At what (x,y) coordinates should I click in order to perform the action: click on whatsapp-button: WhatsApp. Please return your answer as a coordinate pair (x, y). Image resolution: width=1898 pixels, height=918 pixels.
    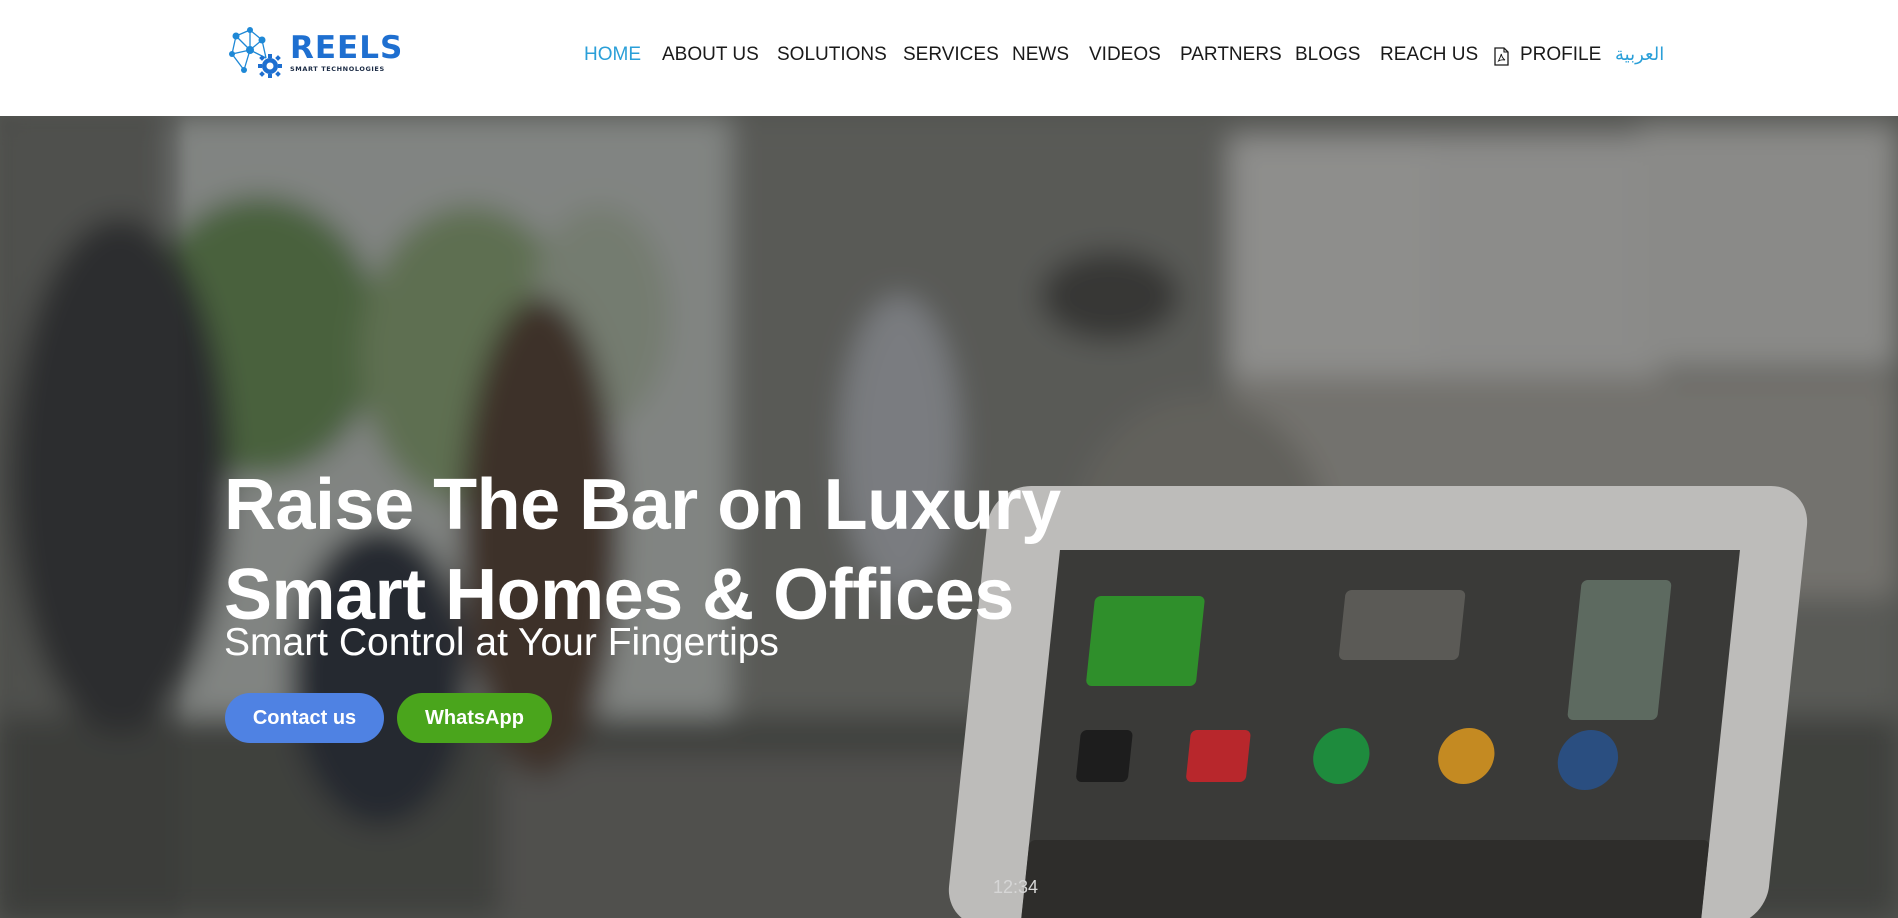
    Looking at the image, I should click on (474, 718).